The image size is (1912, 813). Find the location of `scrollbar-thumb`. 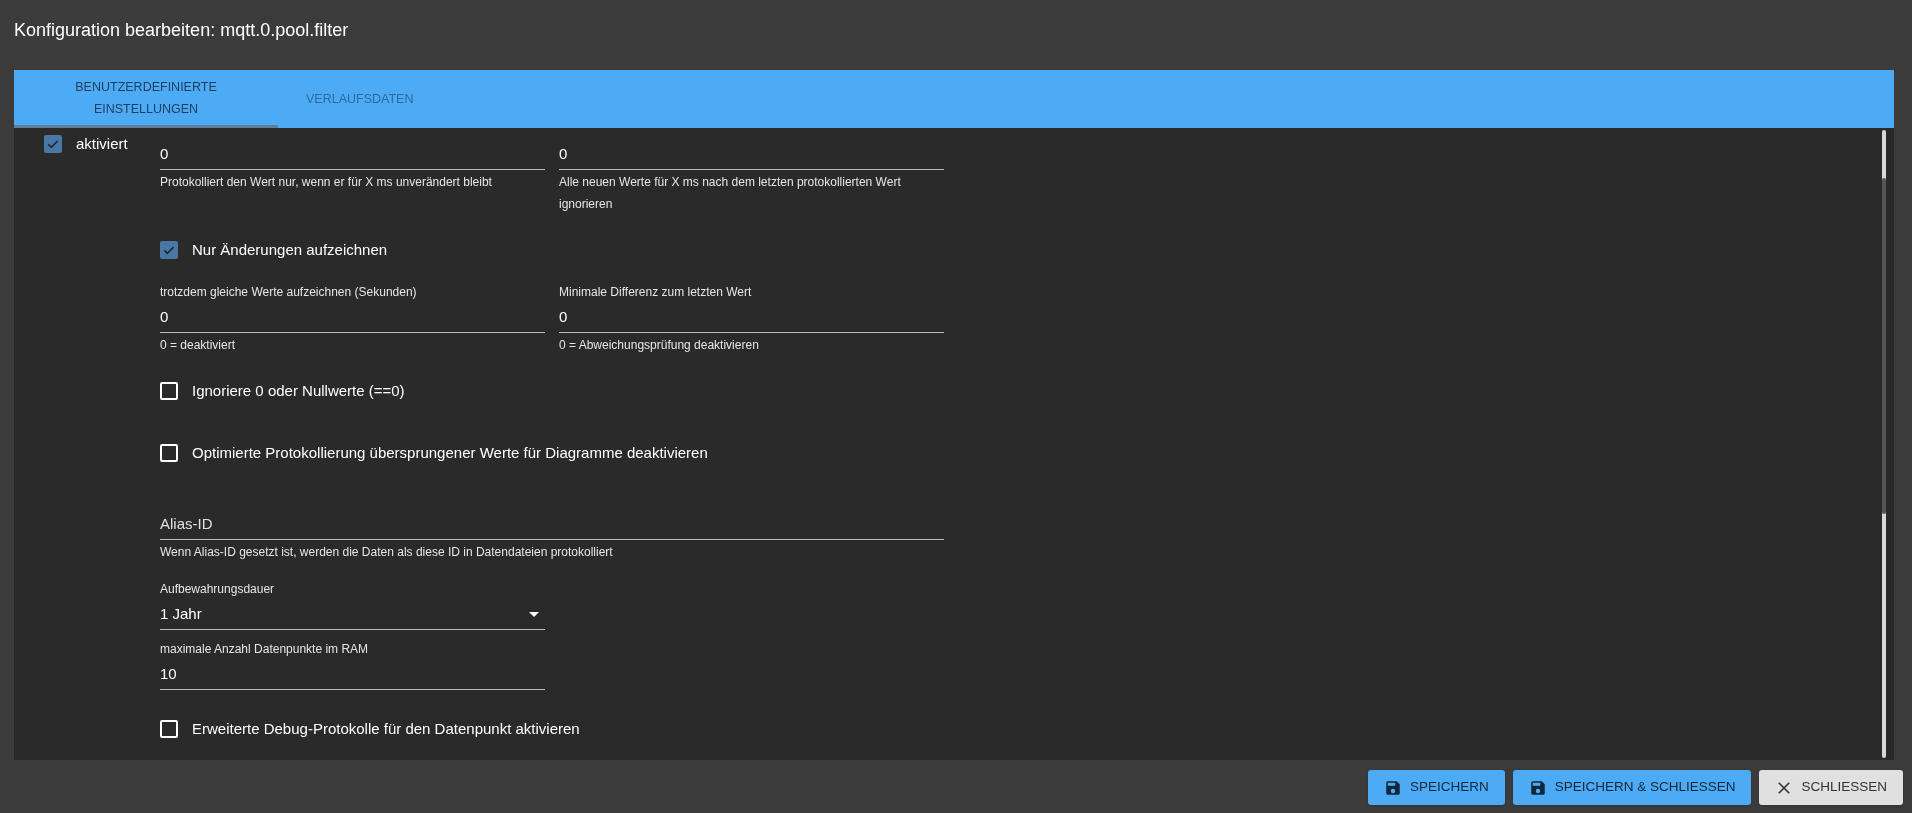

scrollbar-thumb is located at coordinates (1884, 346).